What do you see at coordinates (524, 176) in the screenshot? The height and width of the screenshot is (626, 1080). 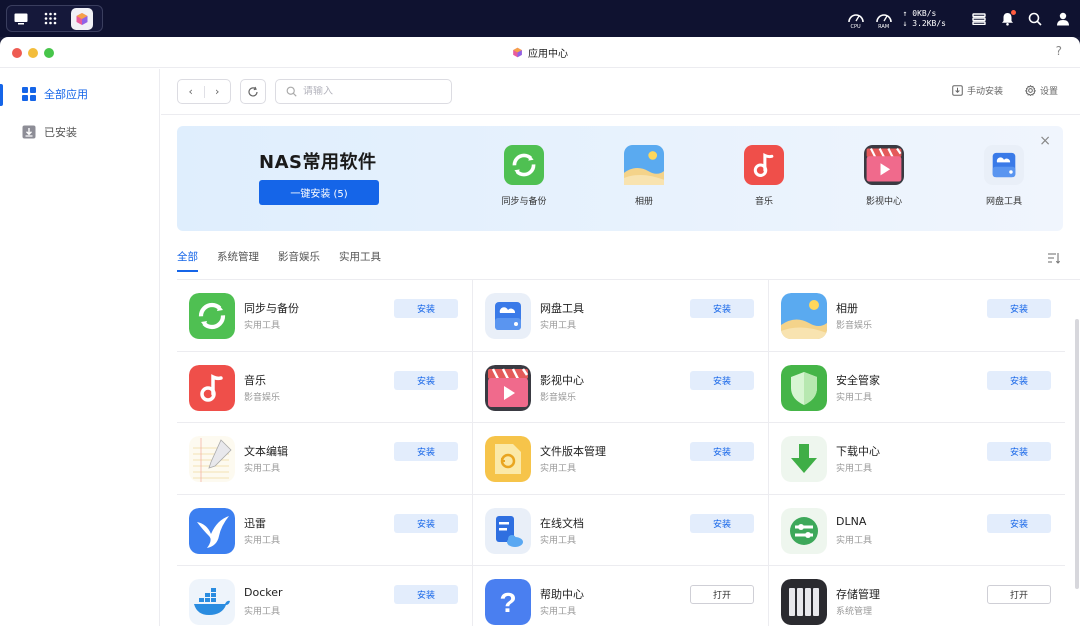 I see `banner-app-sync: 同步与备份` at bounding box center [524, 176].